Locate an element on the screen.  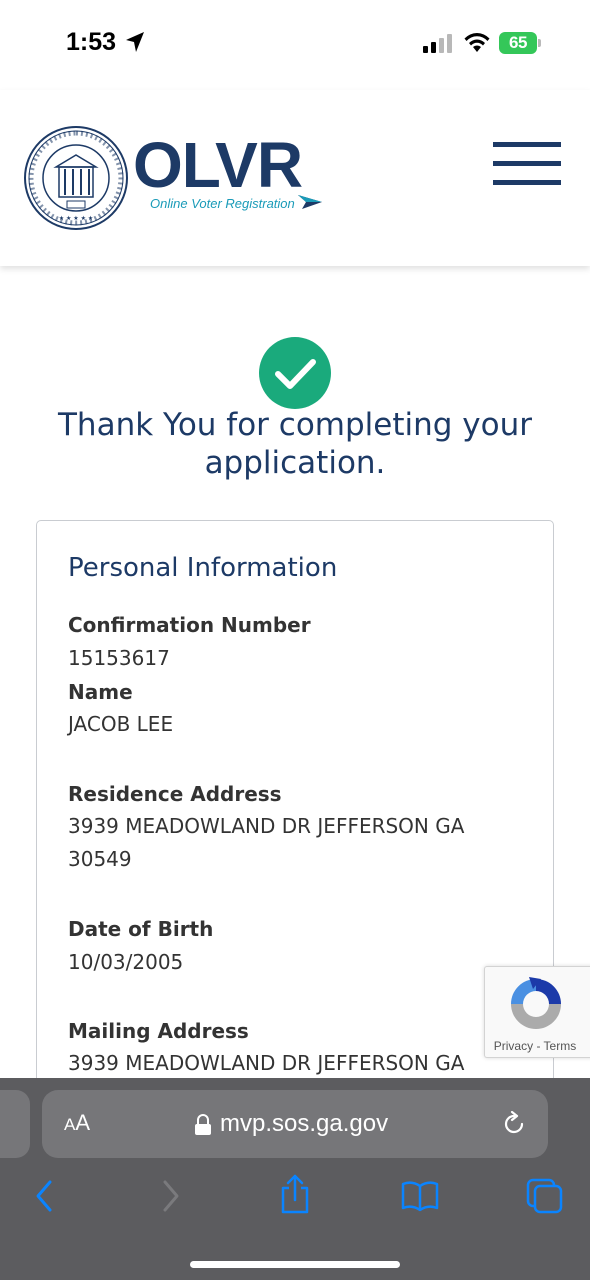
mailing-address-label: Mailing Address is located at coordinates (158, 1031).